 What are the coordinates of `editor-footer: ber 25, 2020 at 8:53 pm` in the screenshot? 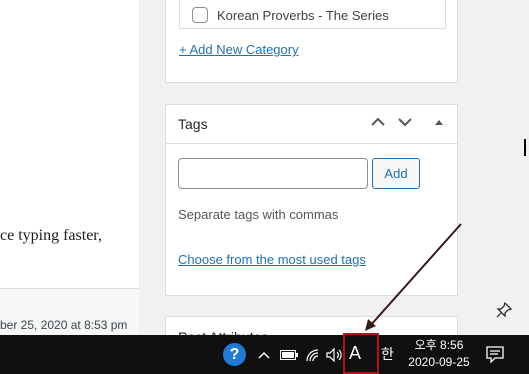 It's located at (69, 311).